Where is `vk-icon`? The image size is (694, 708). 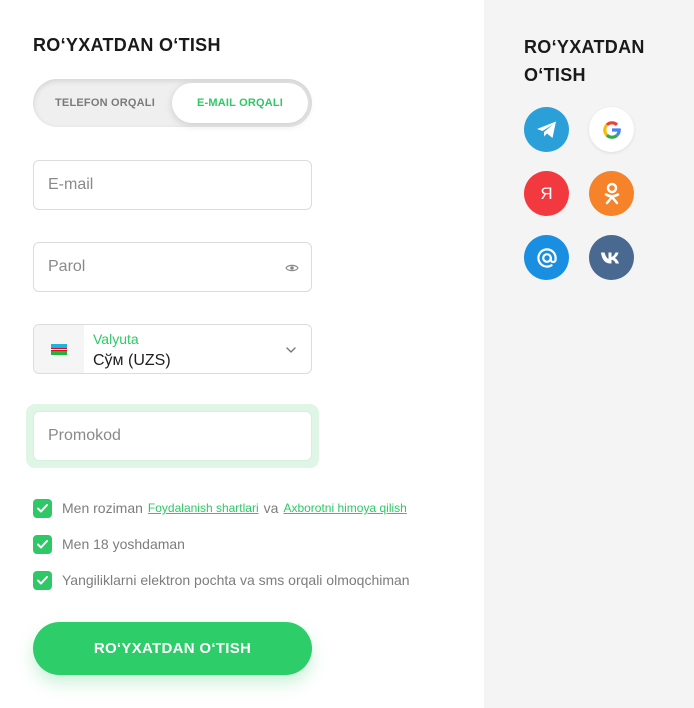
vk-icon is located at coordinates (609, 257).